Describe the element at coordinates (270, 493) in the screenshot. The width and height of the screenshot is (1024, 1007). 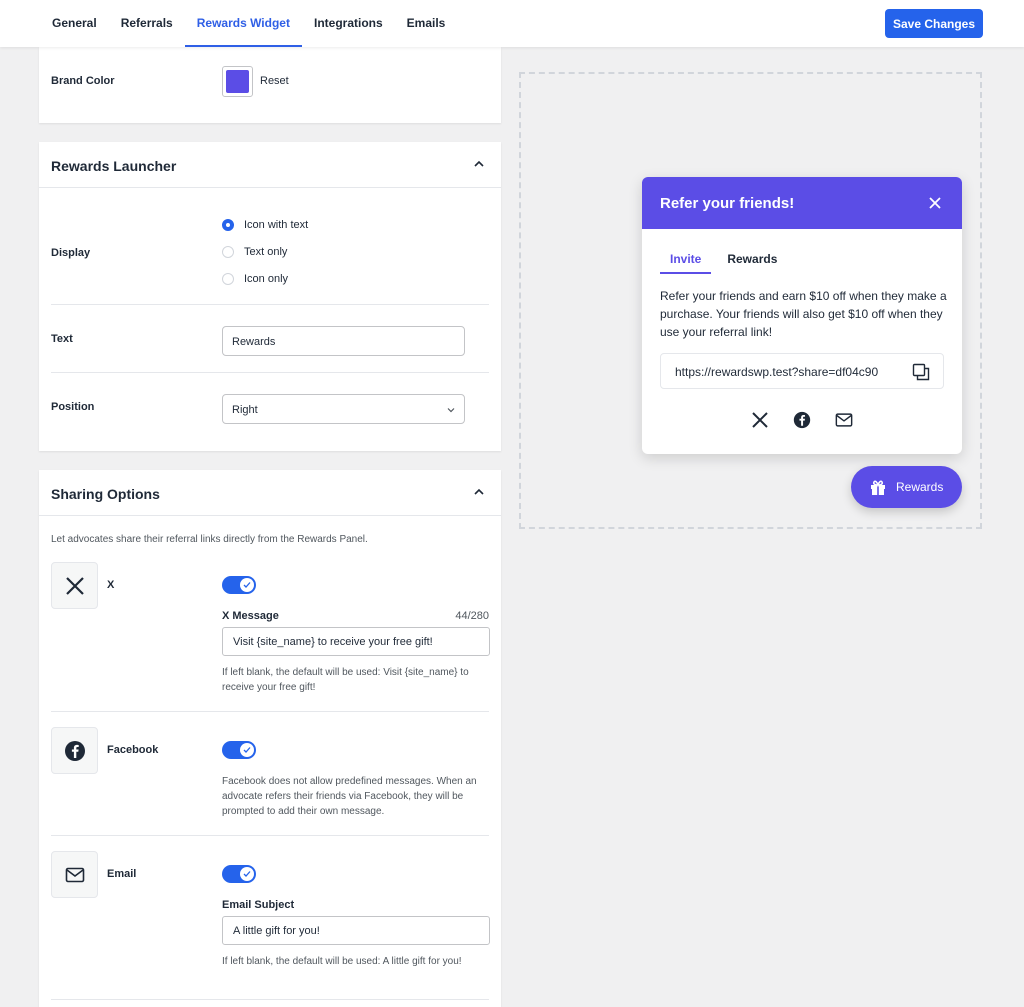
I see `sharing-options-title: Sharing Options` at that location.